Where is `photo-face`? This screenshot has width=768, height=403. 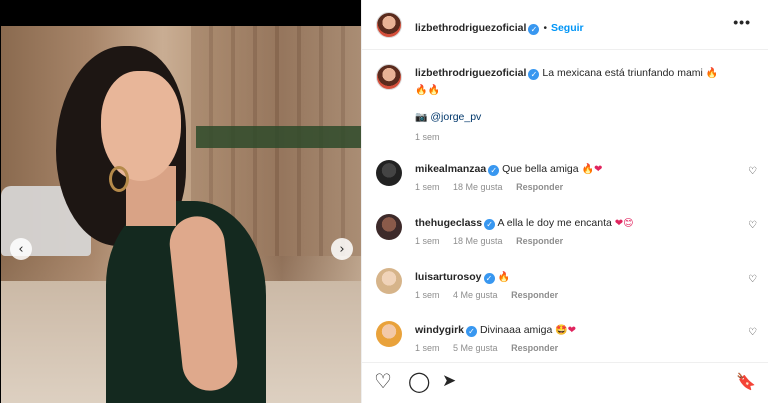 photo-face is located at coordinates (141, 126).